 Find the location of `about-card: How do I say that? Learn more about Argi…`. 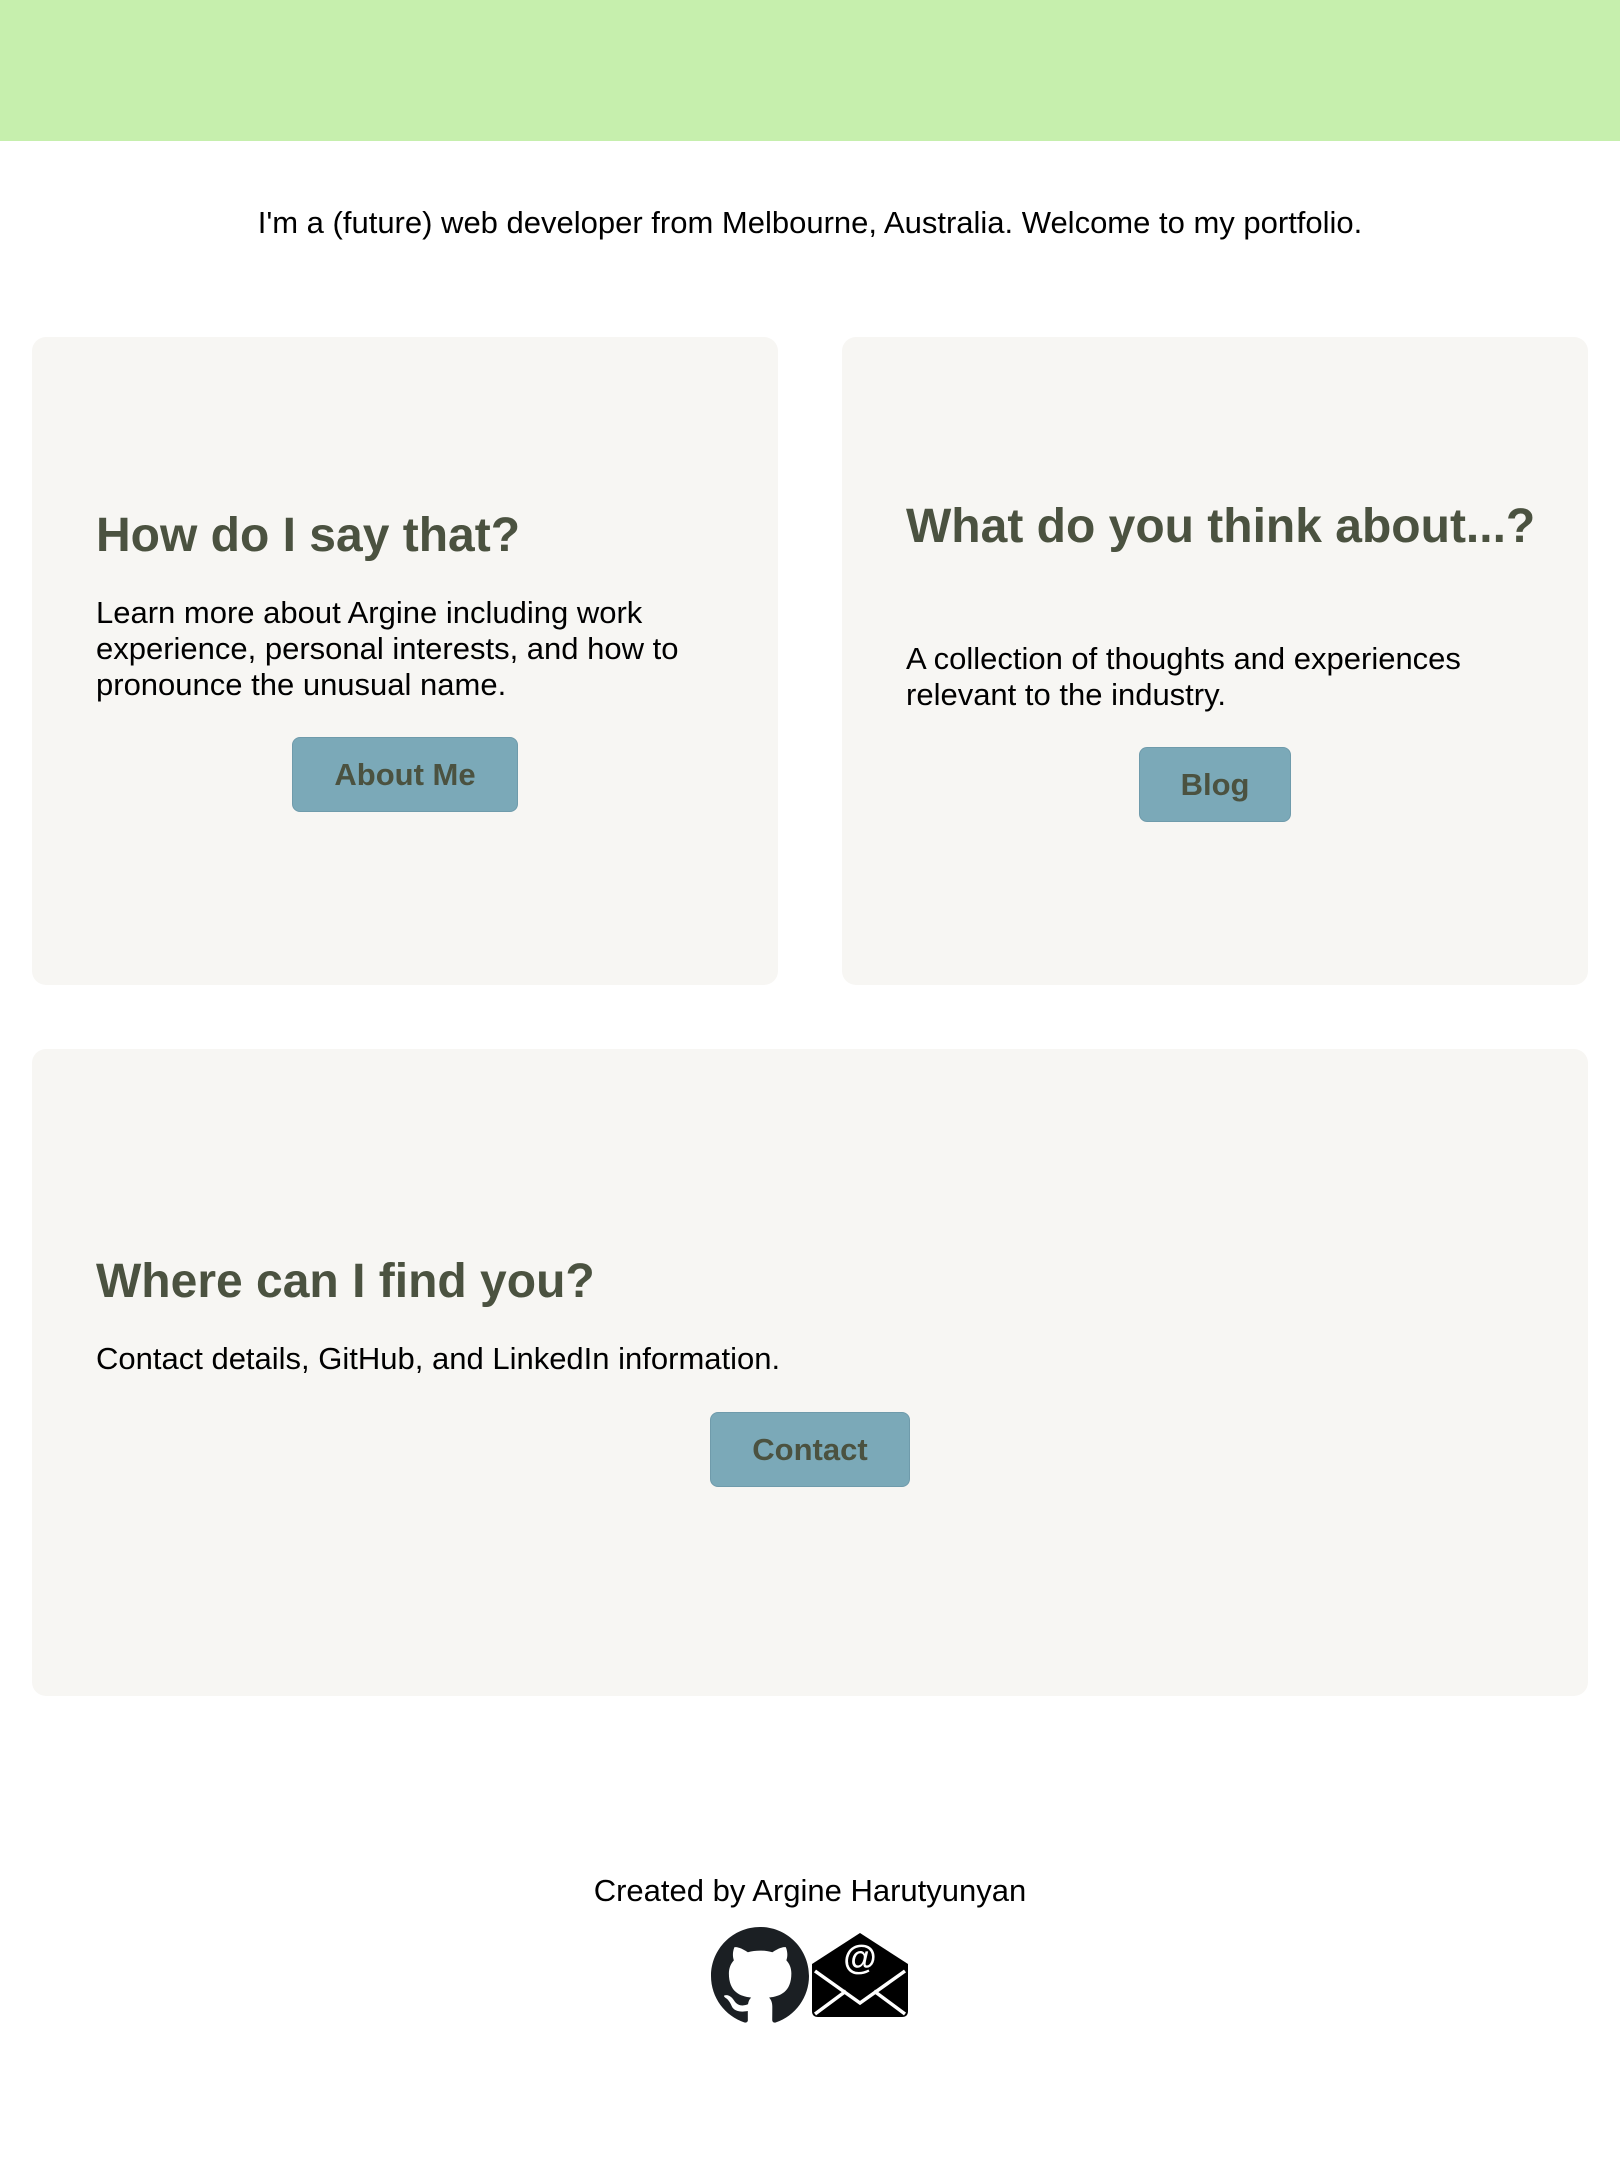

about-card: How do I say that? Learn more about Argi… is located at coordinates (405, 661).